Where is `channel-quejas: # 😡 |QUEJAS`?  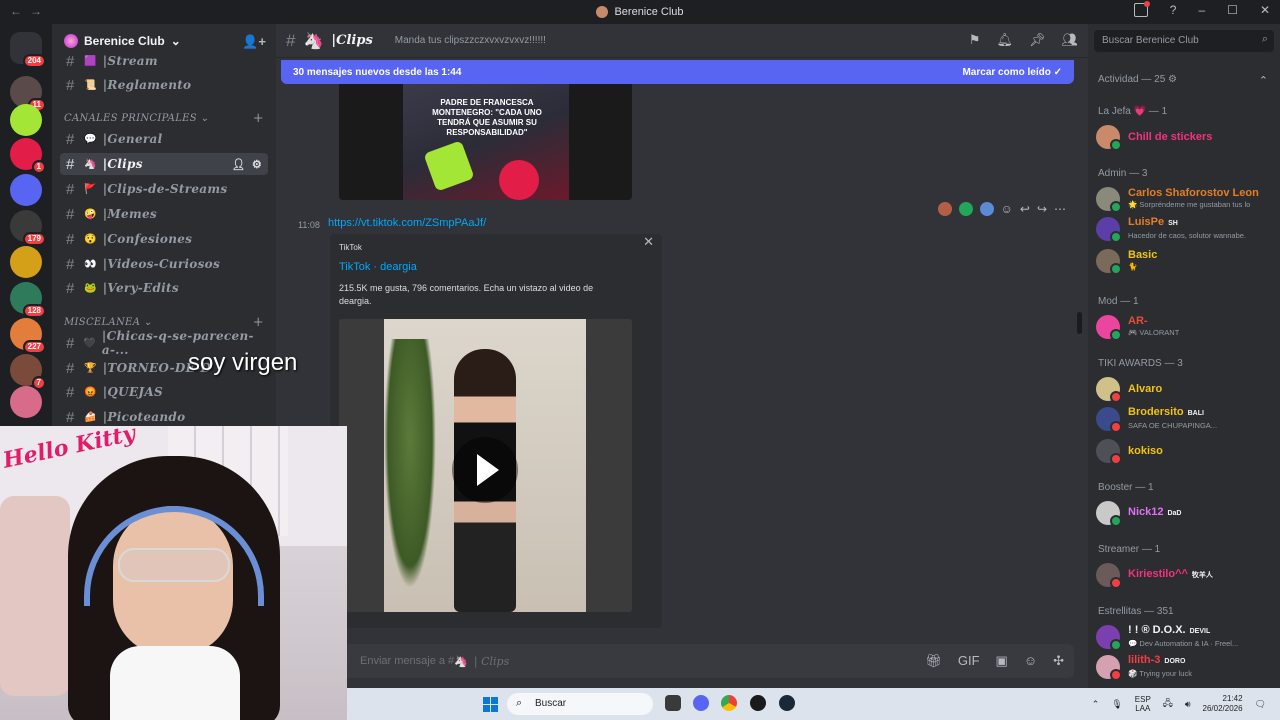 channel-quejas: # 😡 |QUEJAS is located at coordinates (164, 392).